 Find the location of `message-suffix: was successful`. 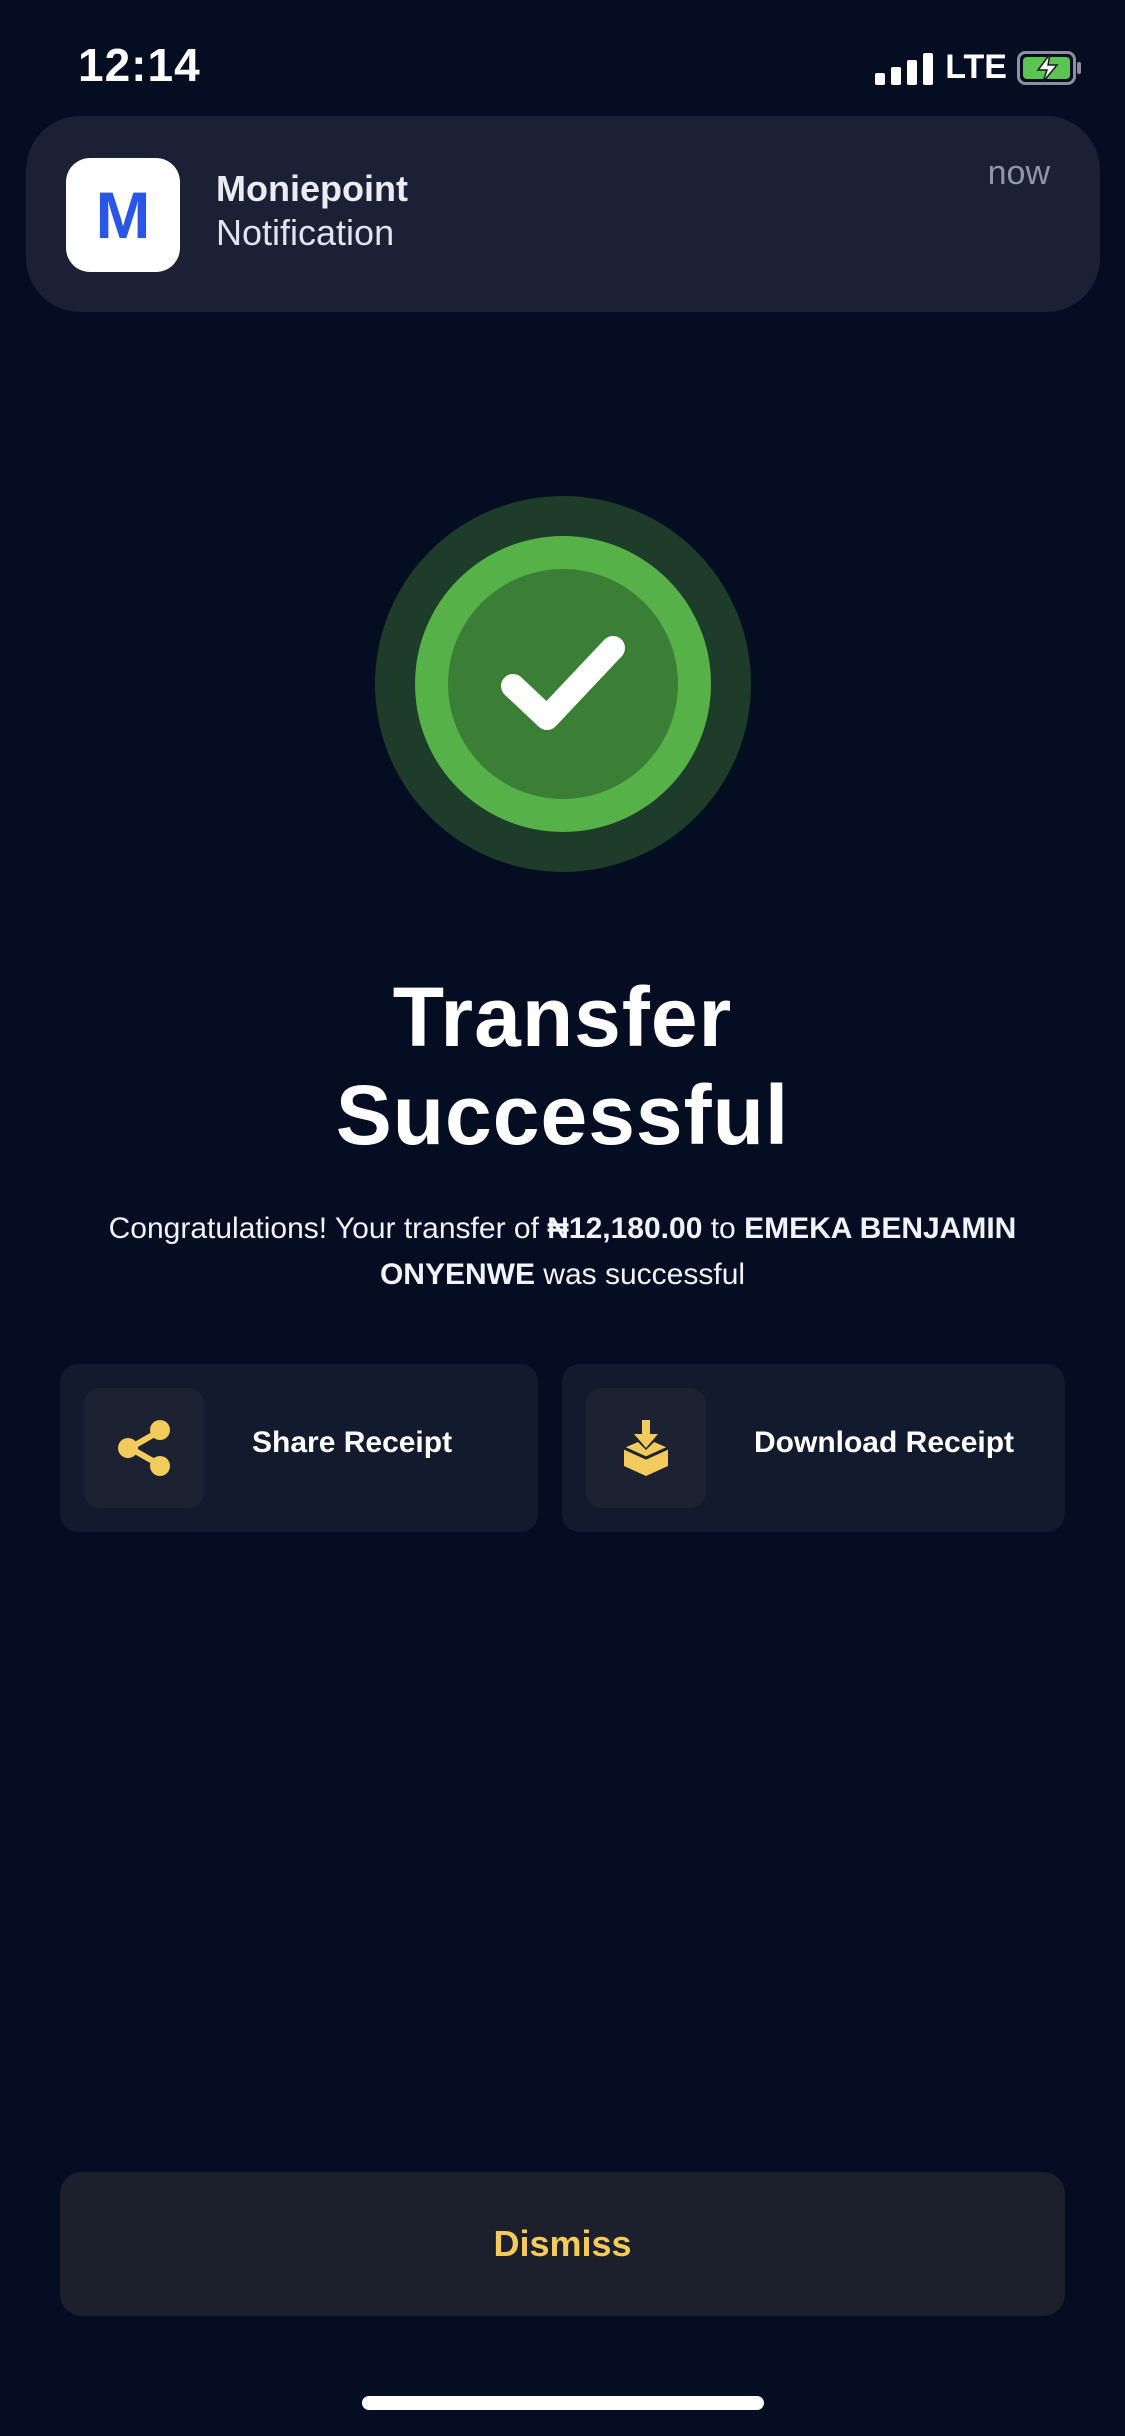

message-suffix: was successful is located at coordinates (640, 1274).